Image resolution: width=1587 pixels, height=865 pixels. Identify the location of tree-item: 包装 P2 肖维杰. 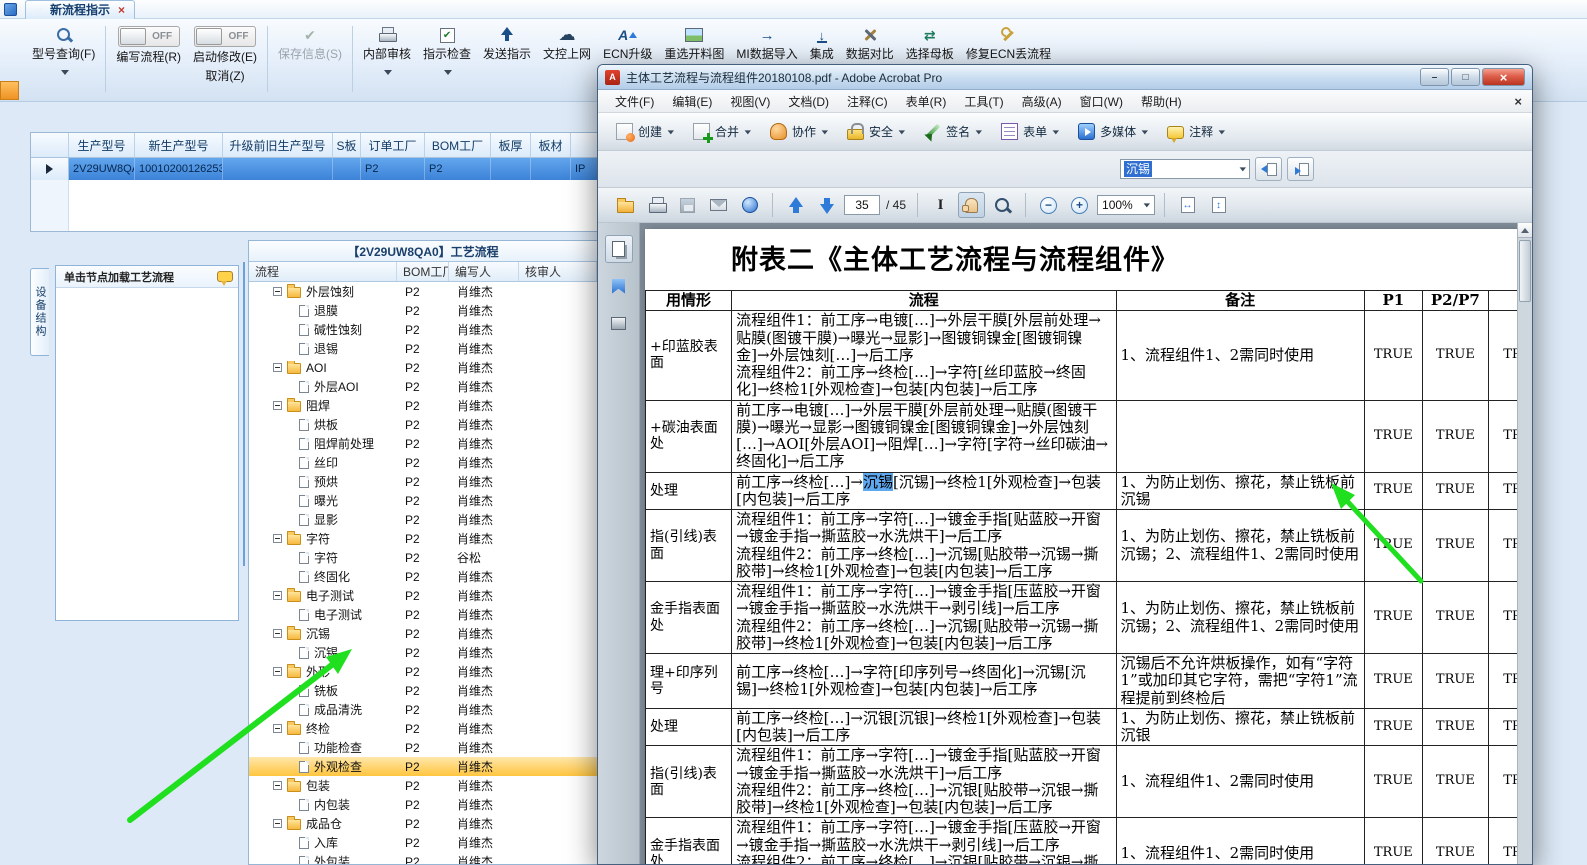
(423, 785).